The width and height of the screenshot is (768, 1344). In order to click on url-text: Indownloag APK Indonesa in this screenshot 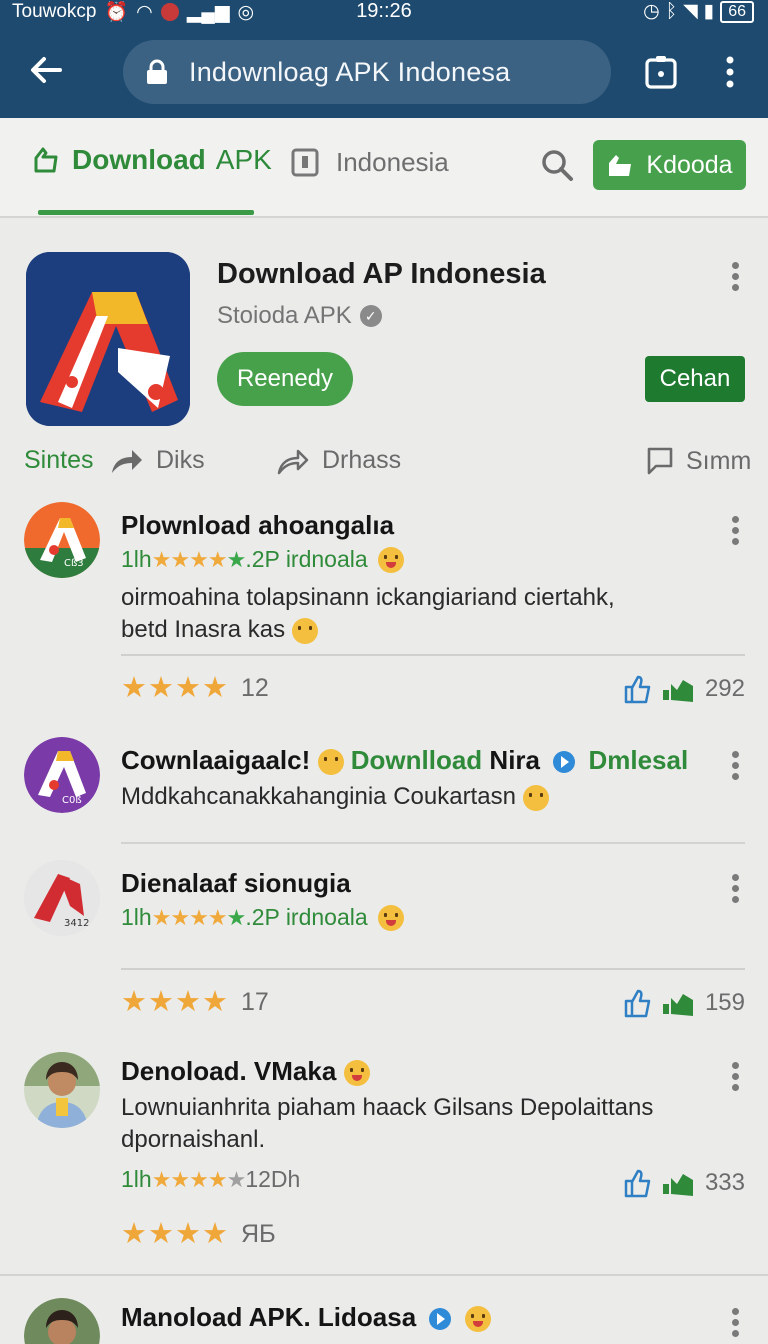, I will do `click(350, 71)`.